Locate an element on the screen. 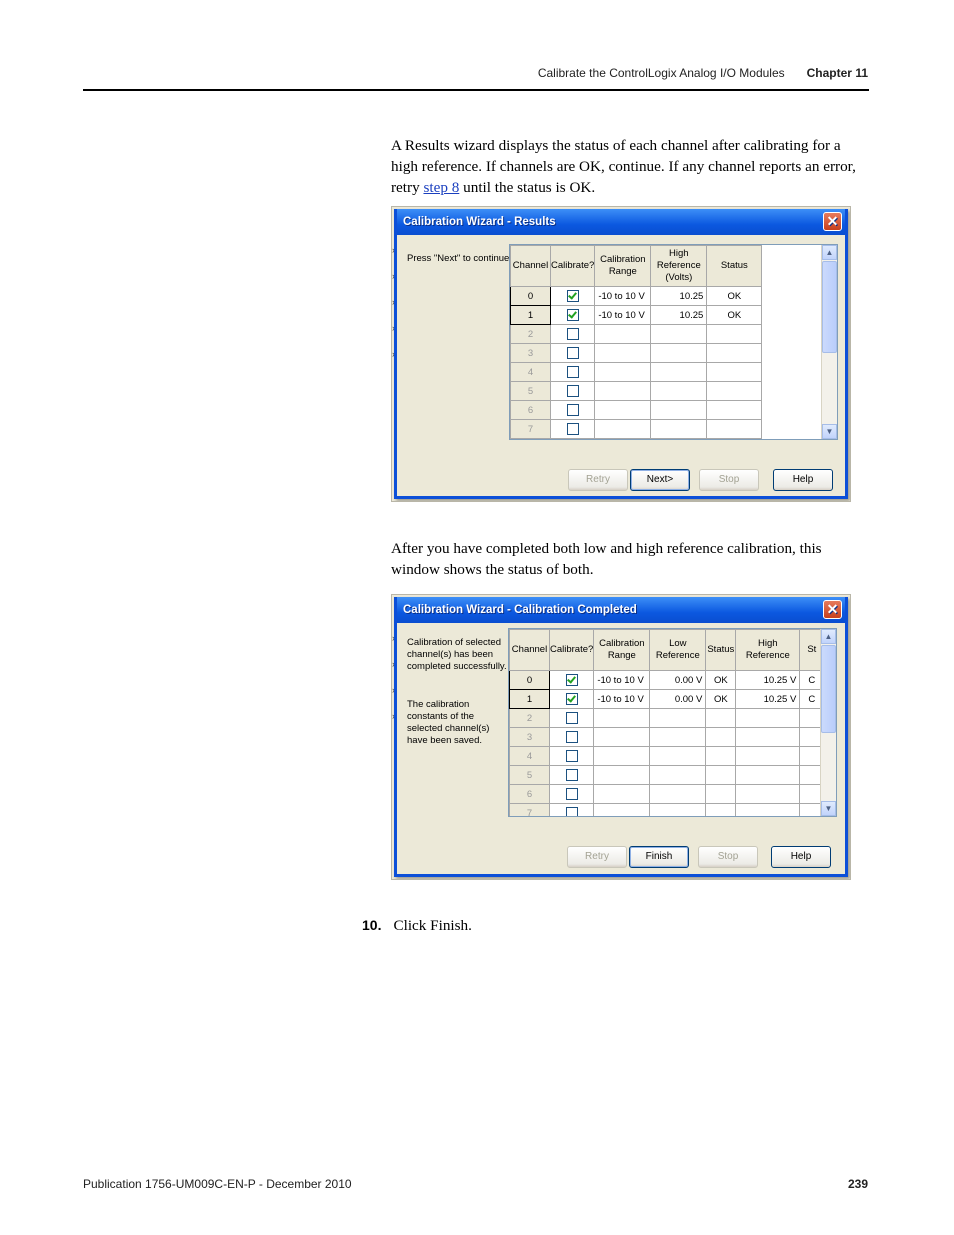  col-header: Calibrate? is located at coordinates (572, 266).